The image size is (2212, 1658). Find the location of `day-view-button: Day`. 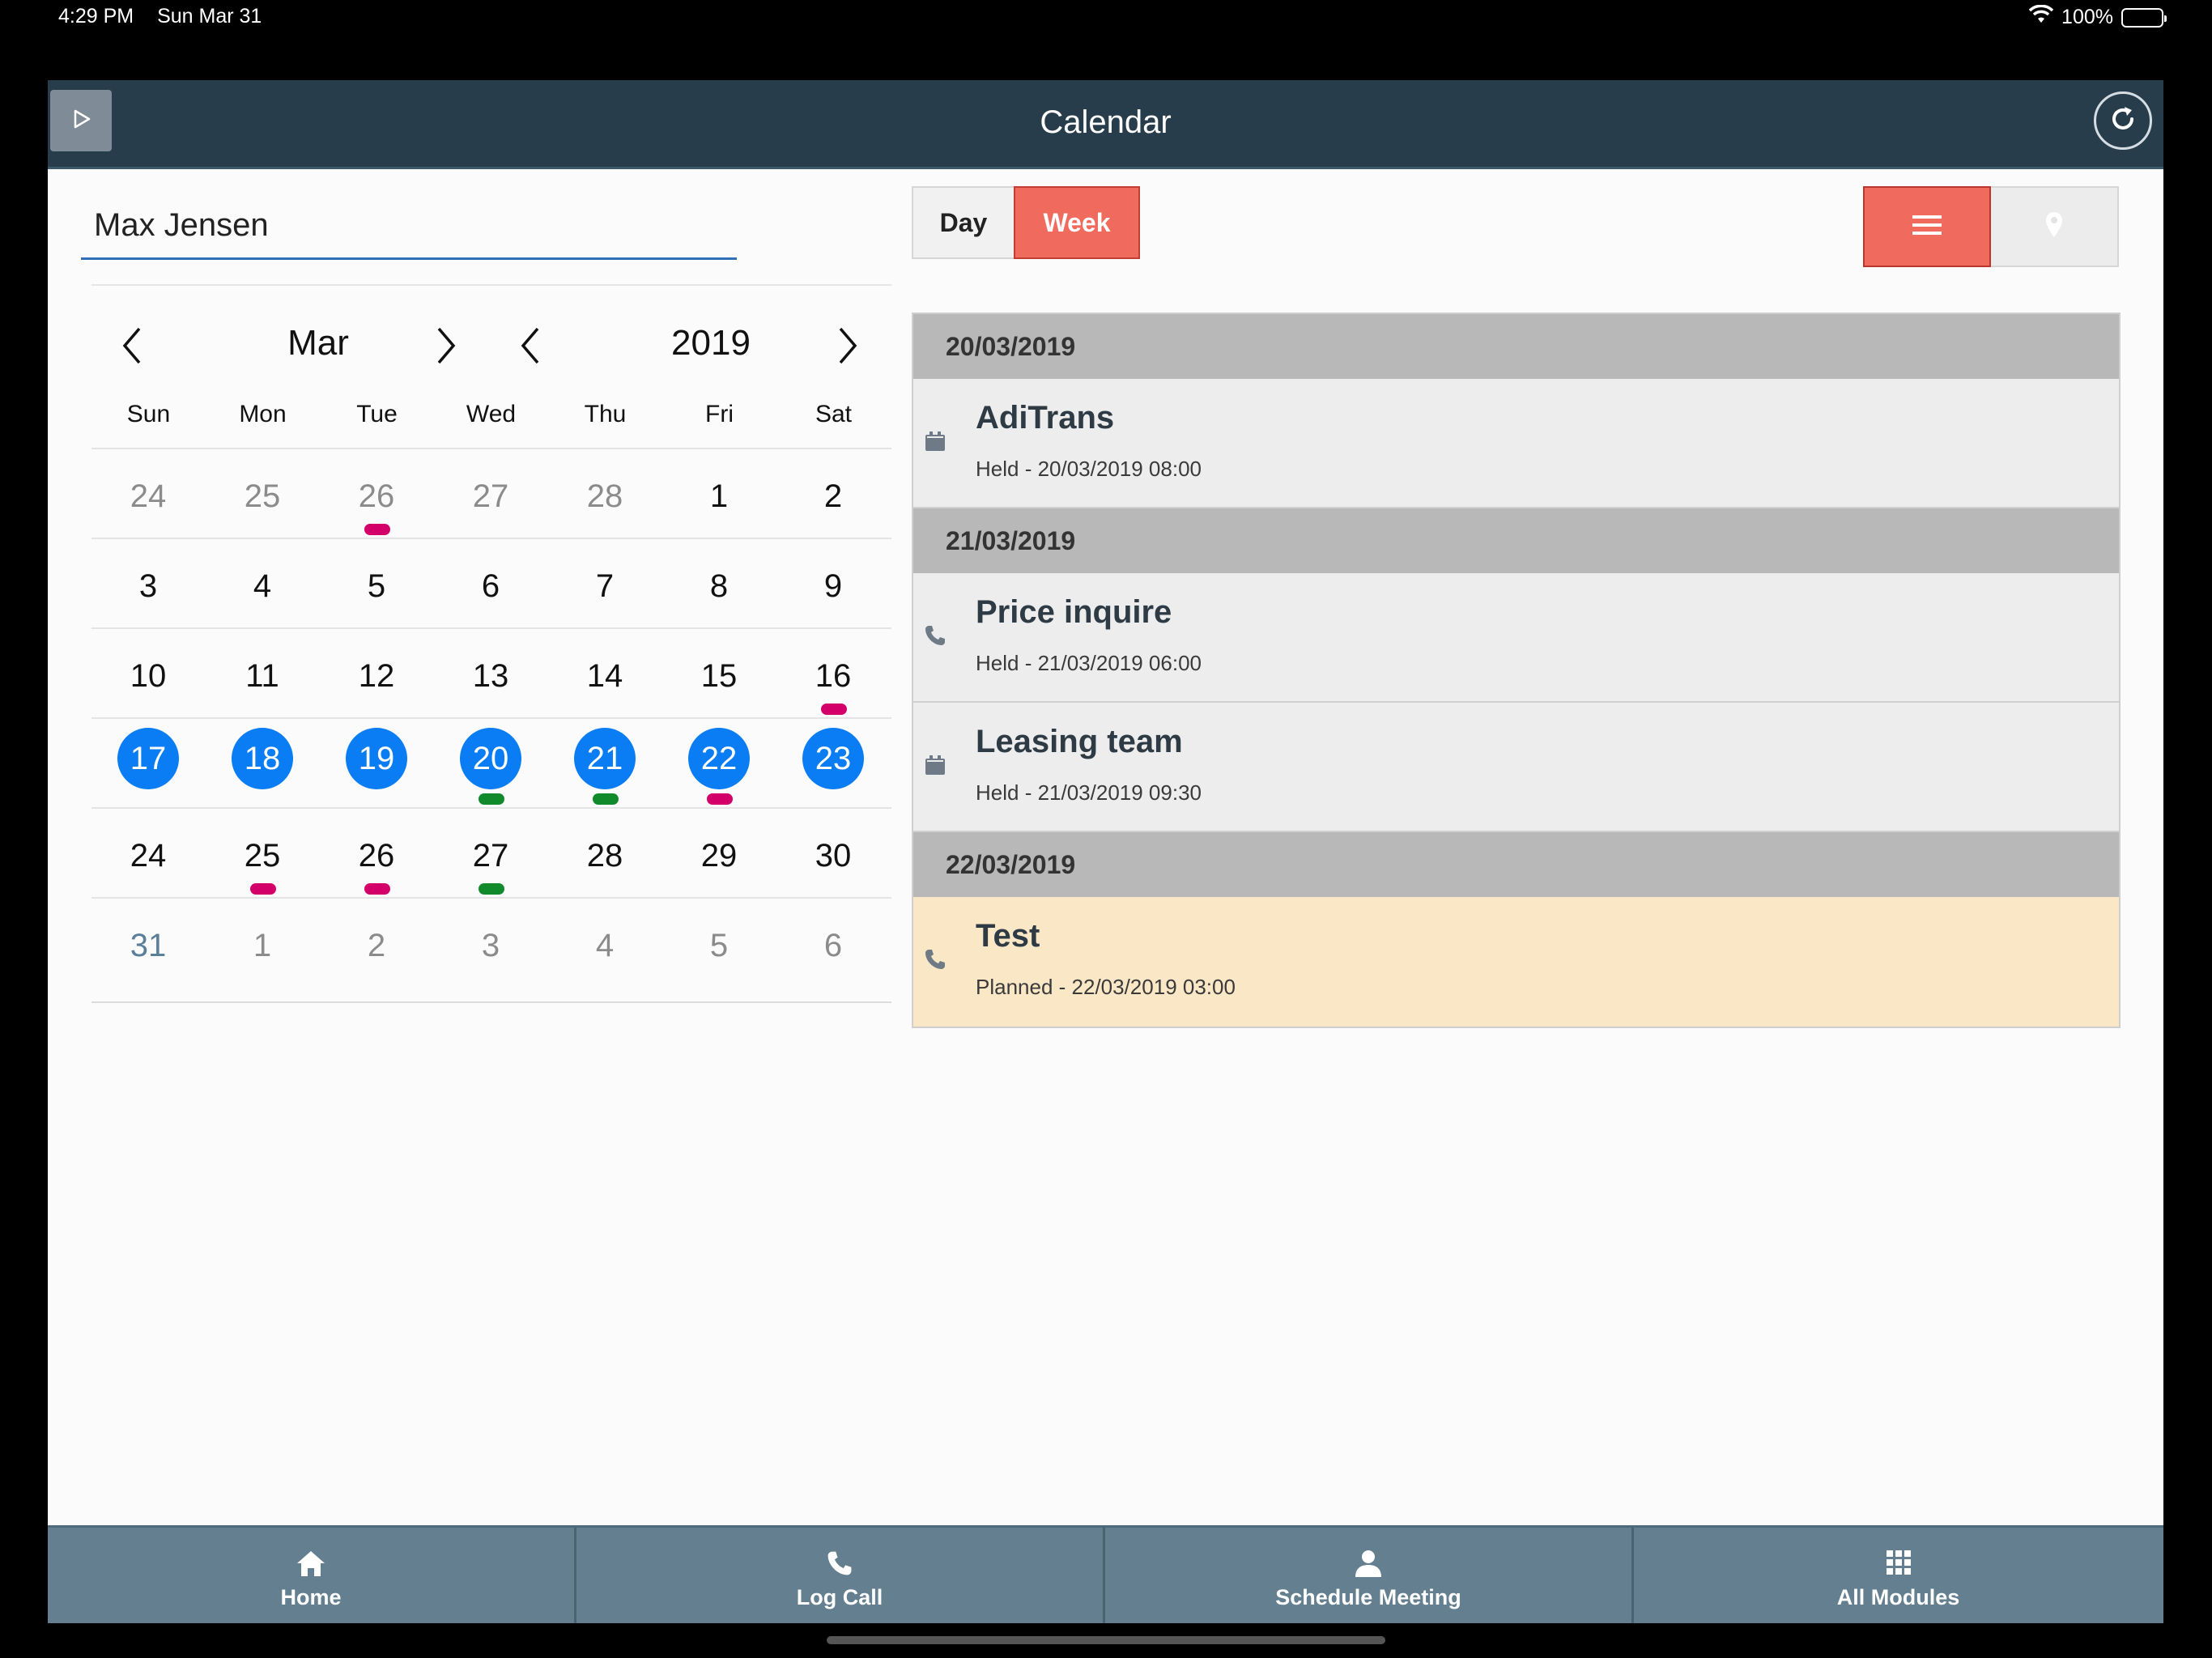

day-view-button: Day is located at coordinates (964, 222).